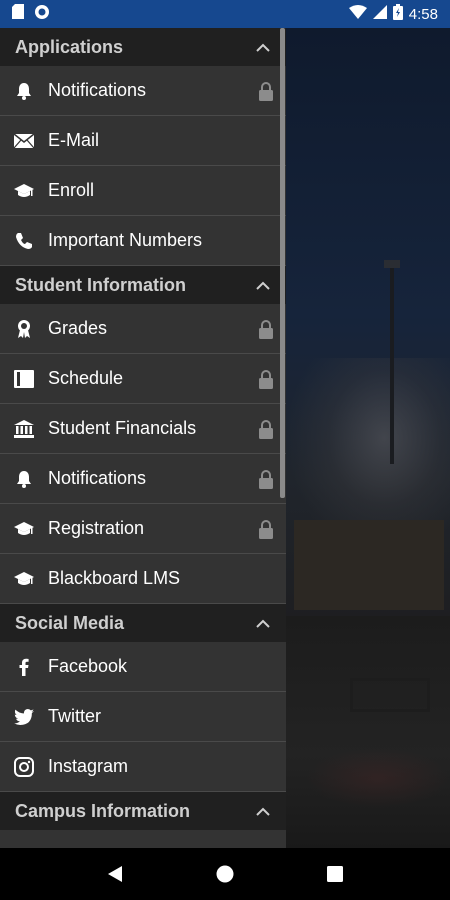 The width and height of the screenshot is (450, 900). I want to click on menu-item-notifications: Notifications, so click(143, 91).